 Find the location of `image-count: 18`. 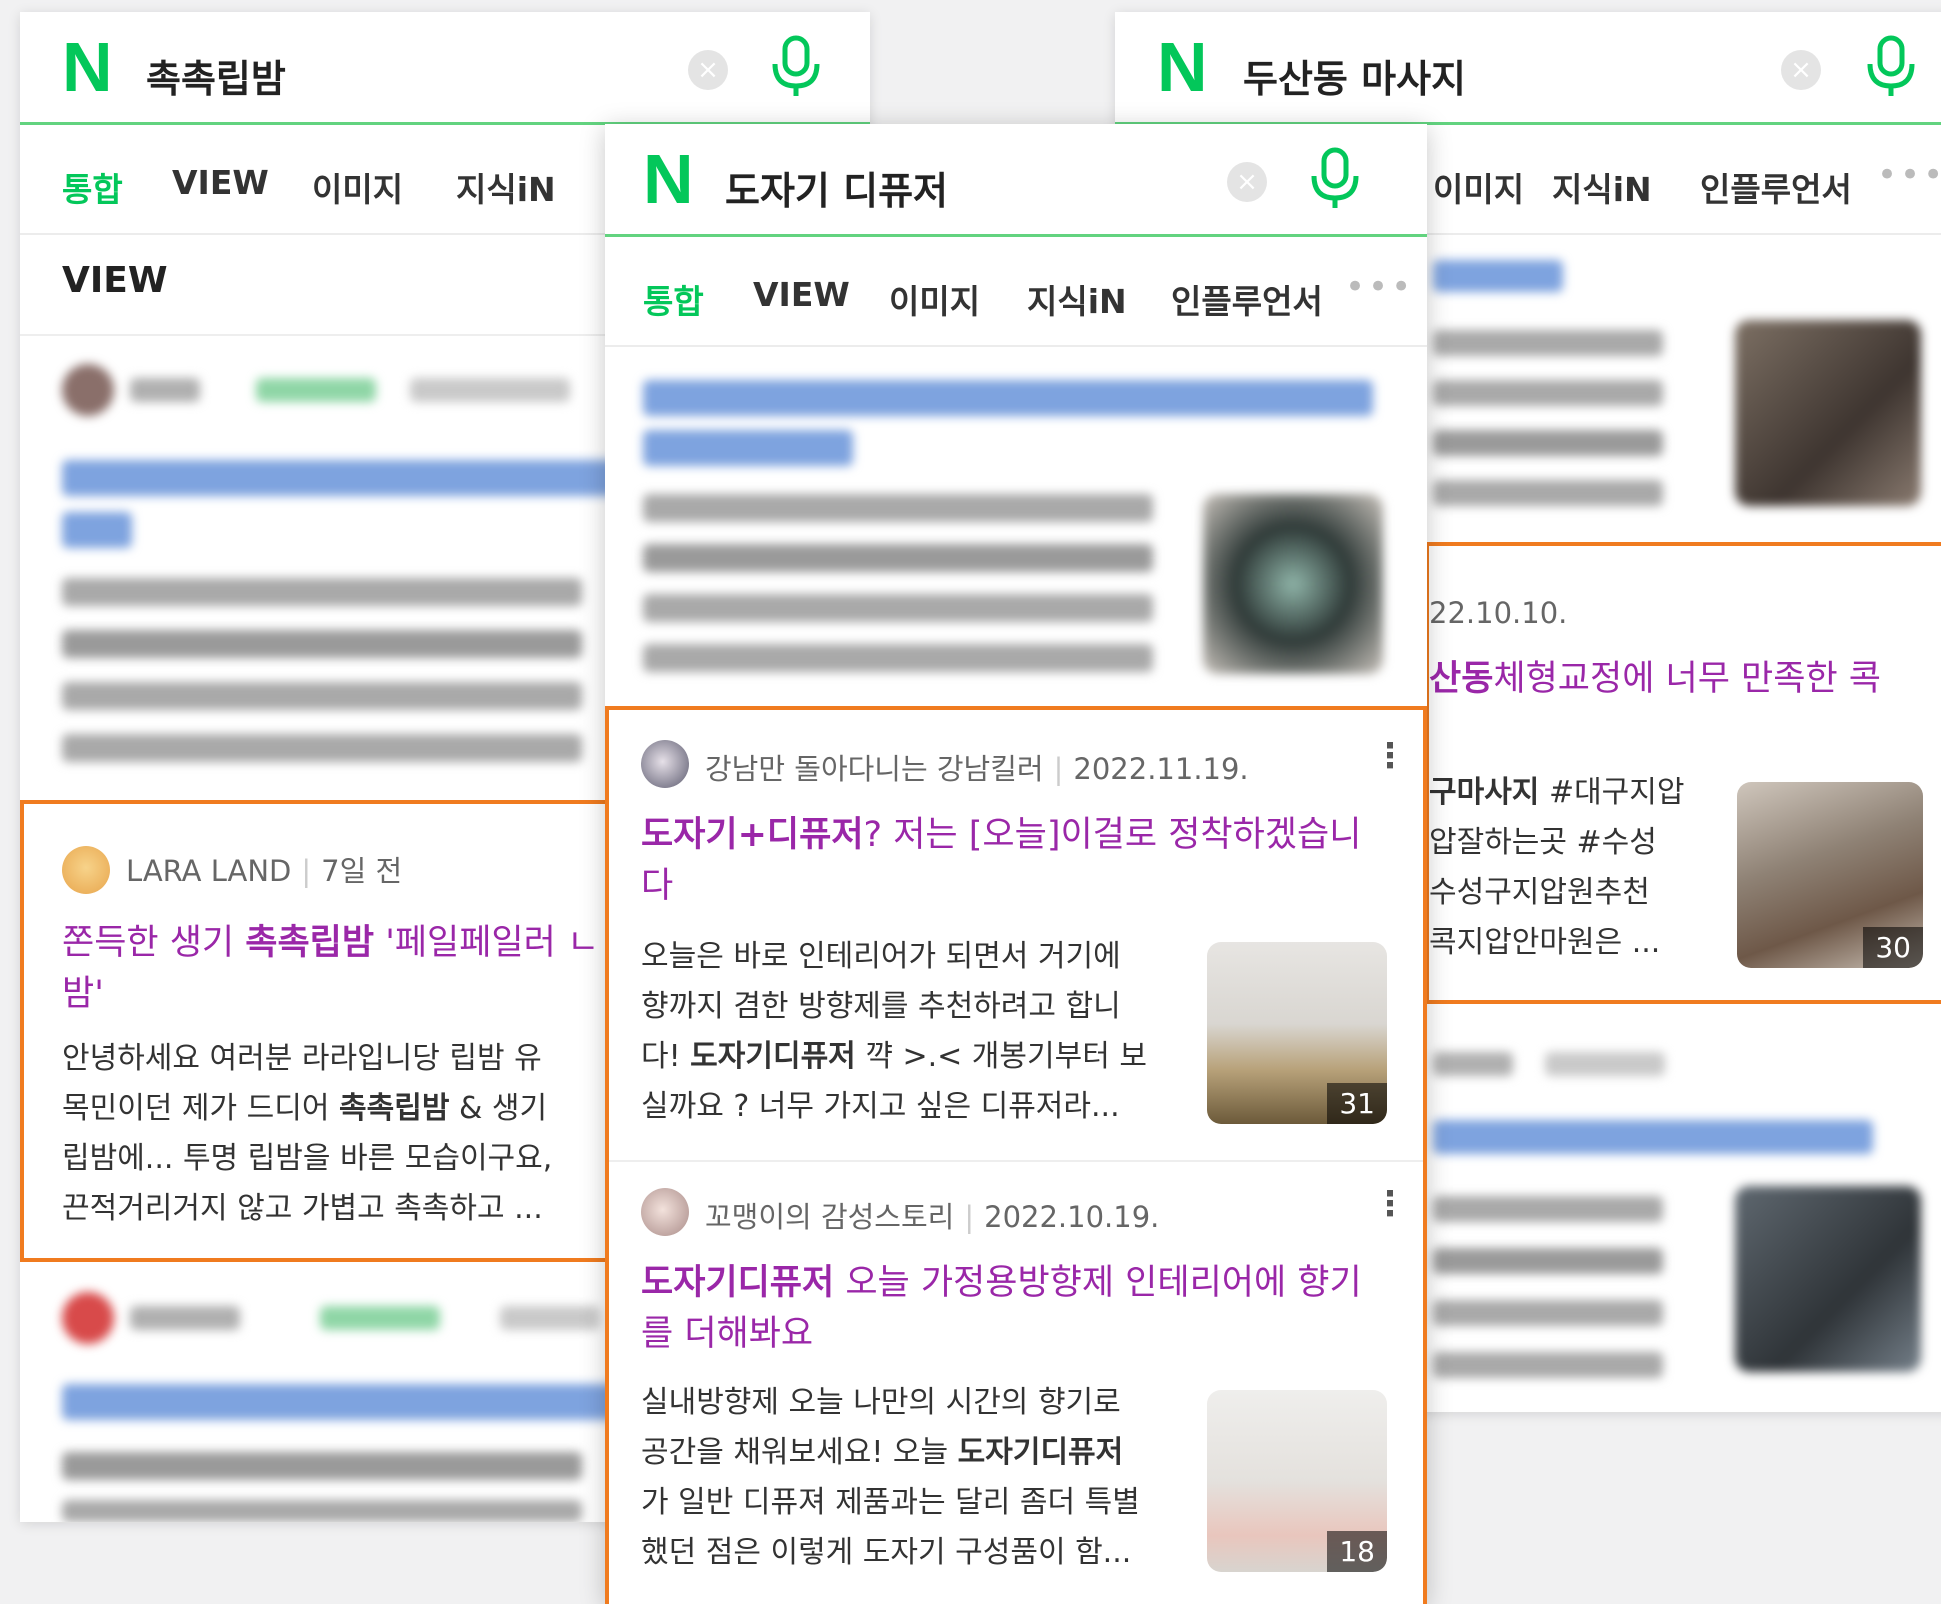

image-count: 18 is located at coordinates (1357, 1551).